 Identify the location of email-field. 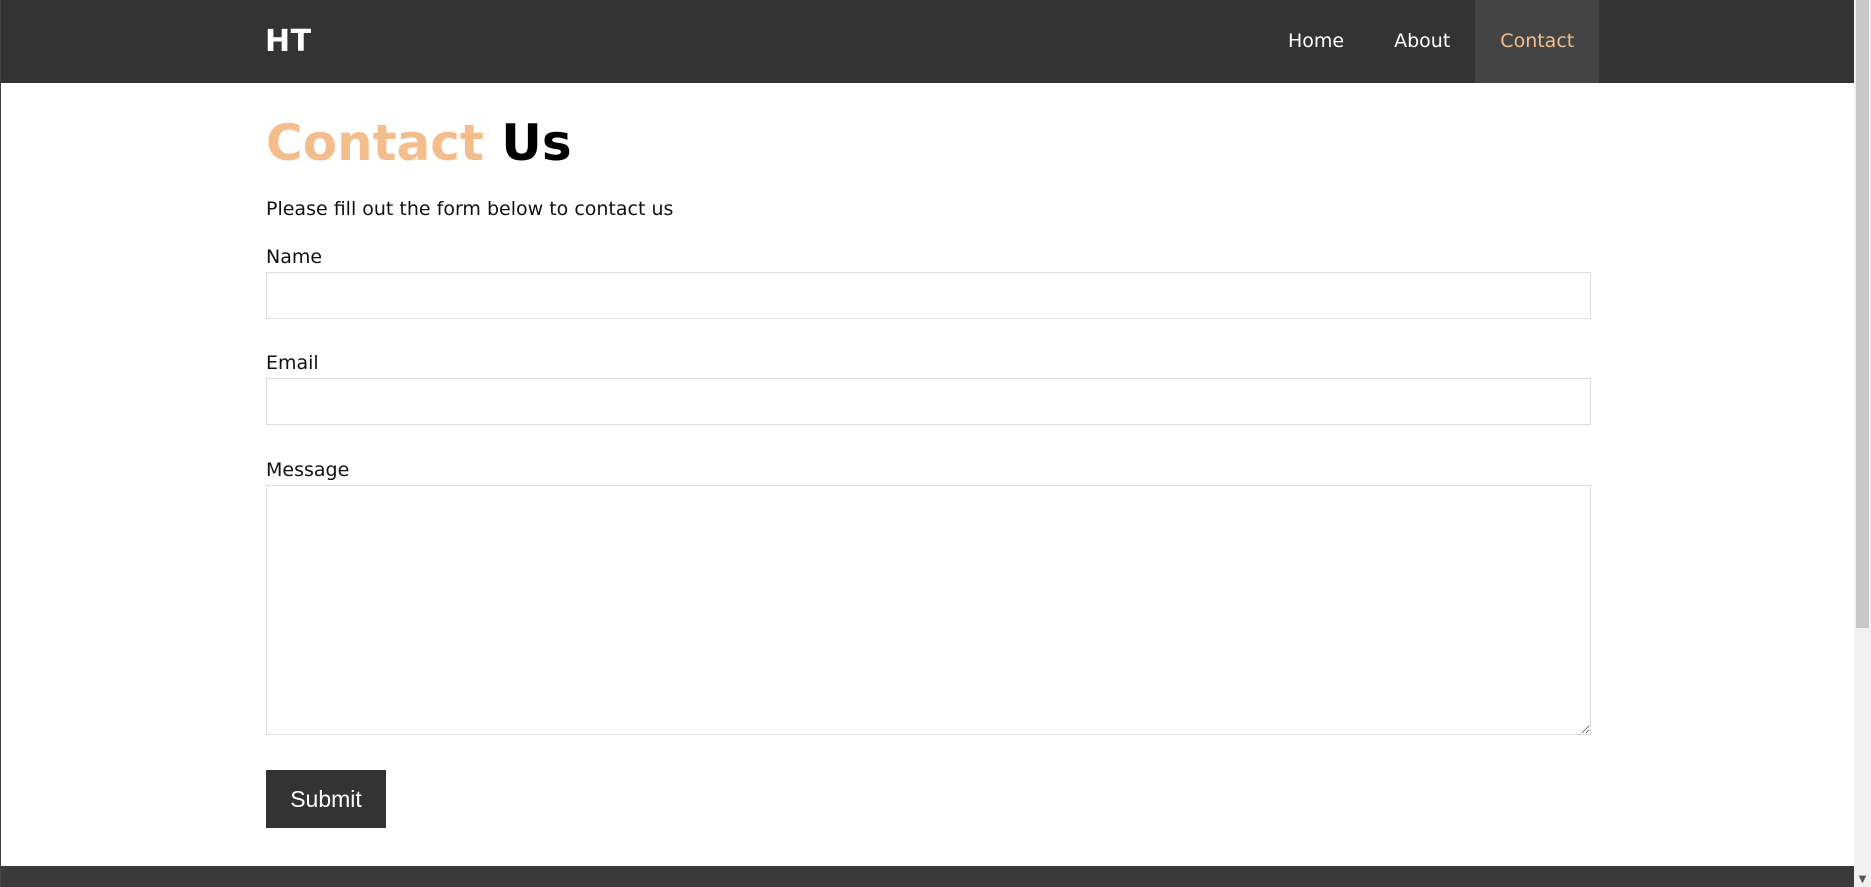
(928, 401).